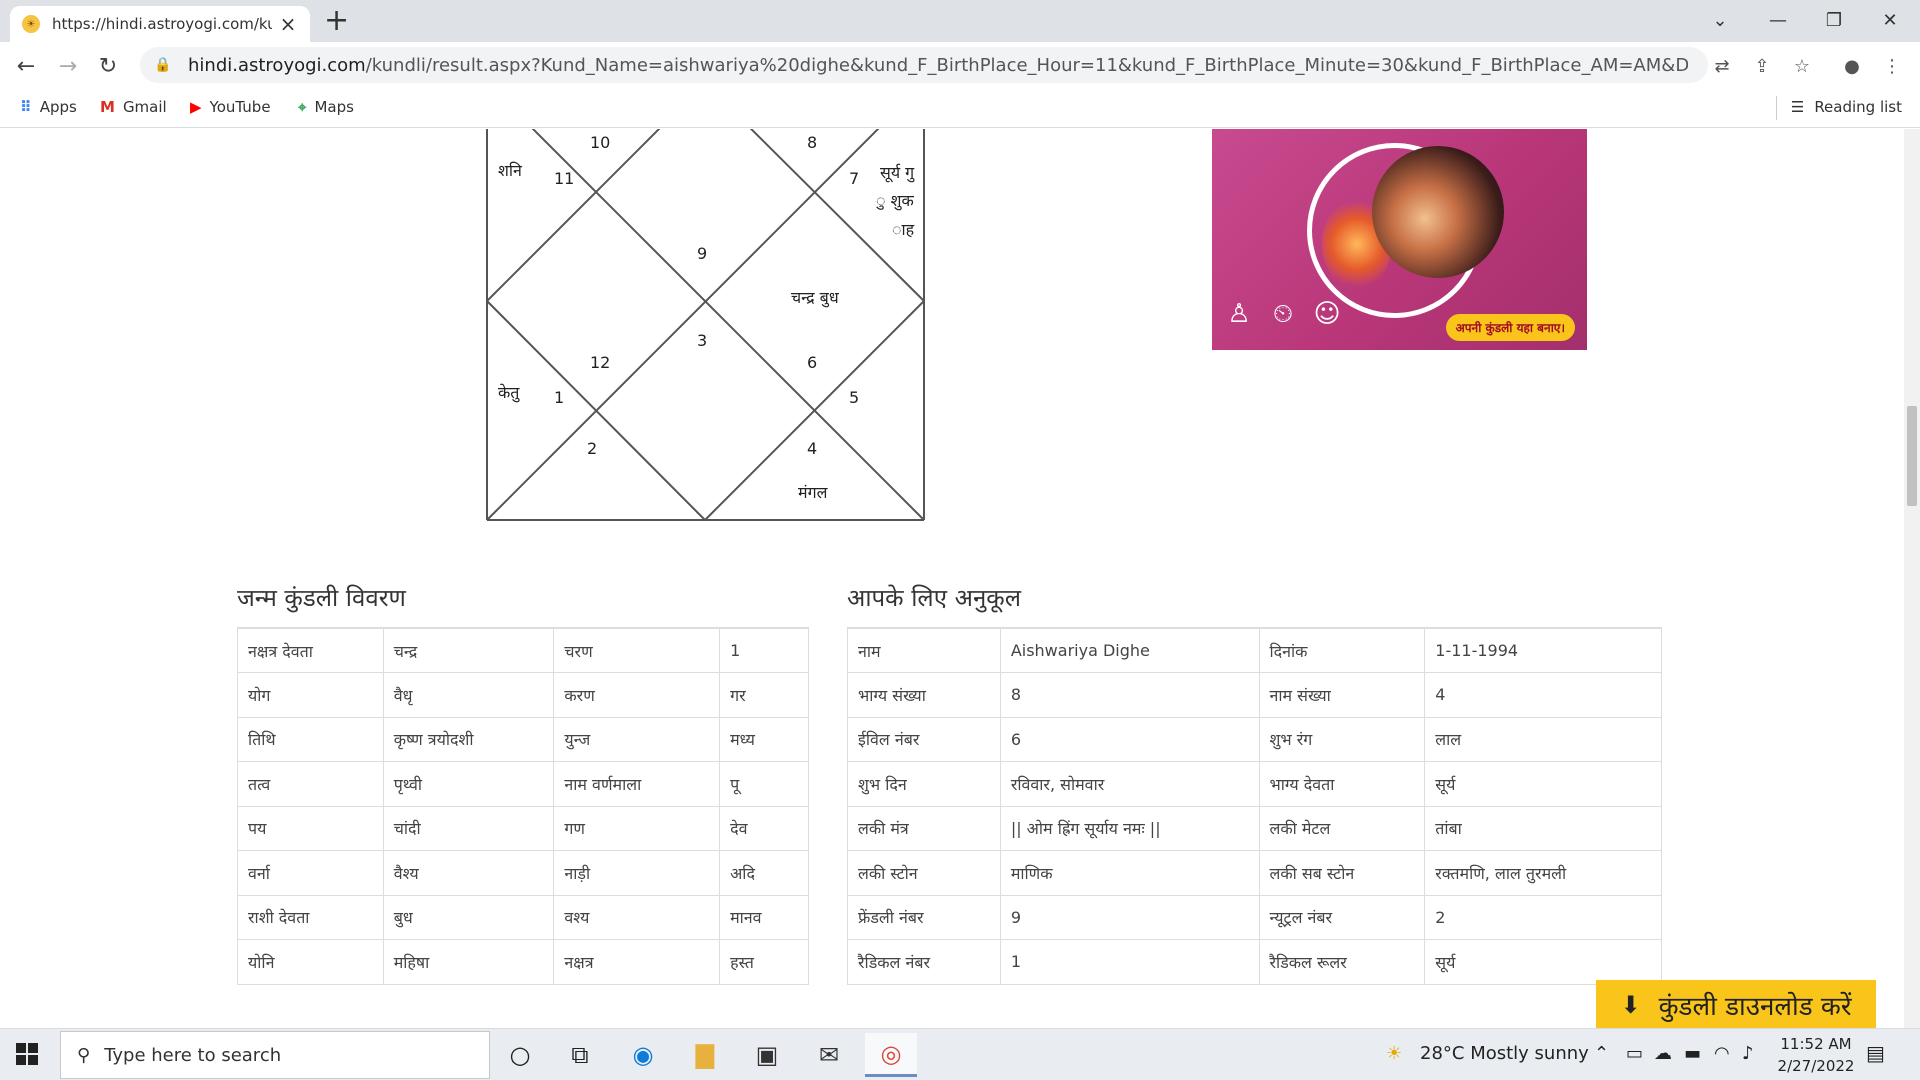 This screenshot has height=1080, width=1920. Describe the element at coordinates (1342, 962) in the screenshot. I see `table-label-cell: रैडिकल रूलर` at that location.